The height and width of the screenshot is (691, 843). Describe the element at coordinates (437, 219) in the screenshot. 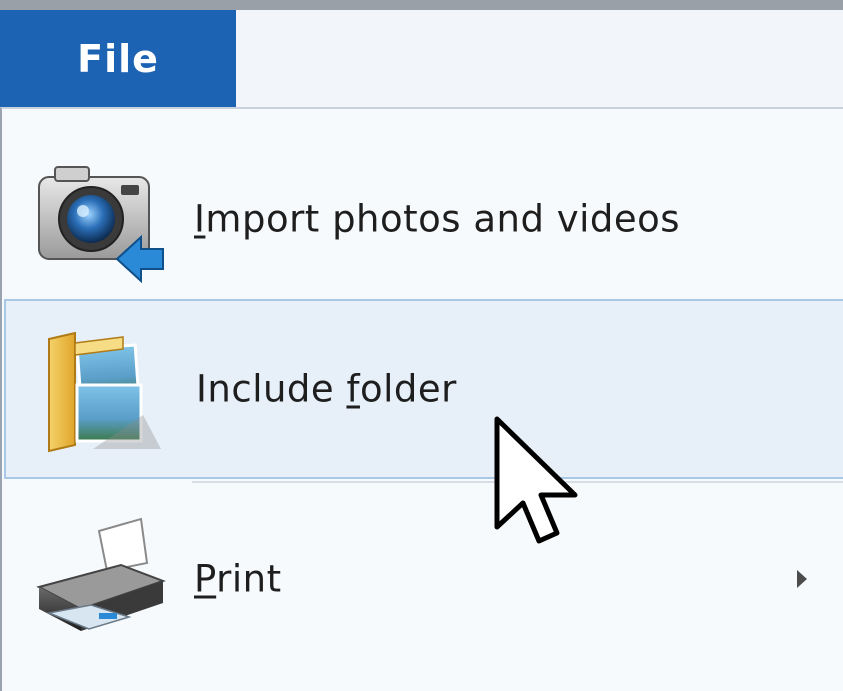

I see `menu-item-label: Import photos and videos` at that location.